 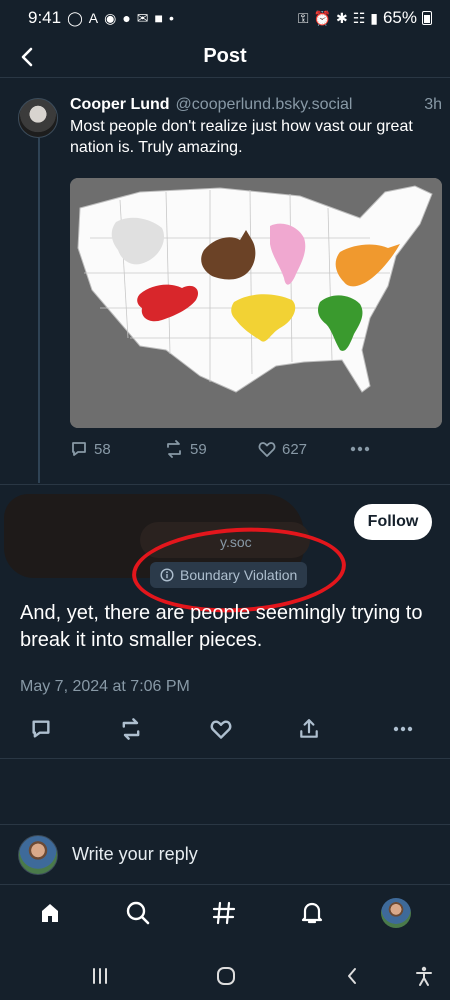 I want to click on main-repost-button, so click(x=131, y=729).